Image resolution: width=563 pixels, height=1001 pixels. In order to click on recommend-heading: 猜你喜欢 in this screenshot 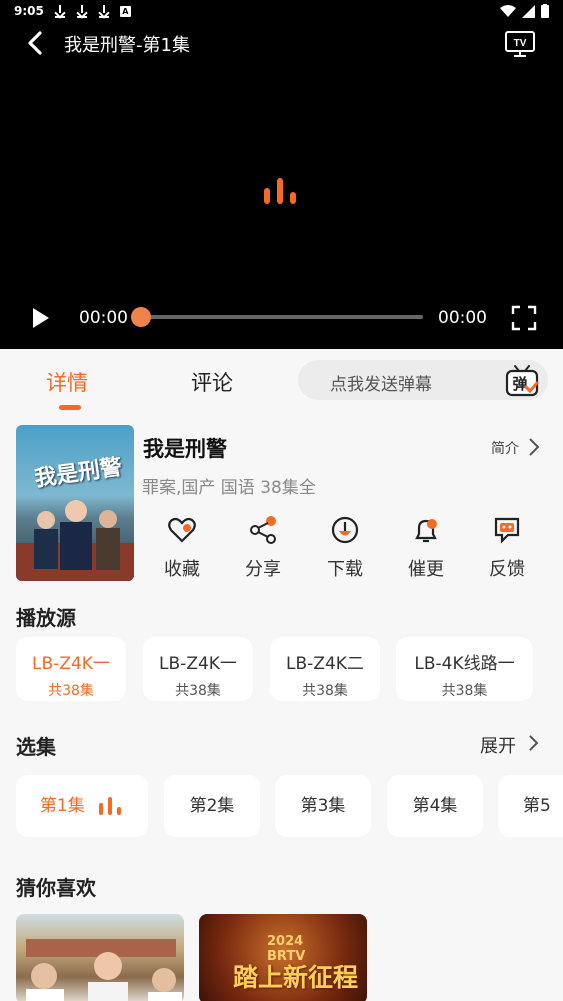, I will do `click(56, 888)`.